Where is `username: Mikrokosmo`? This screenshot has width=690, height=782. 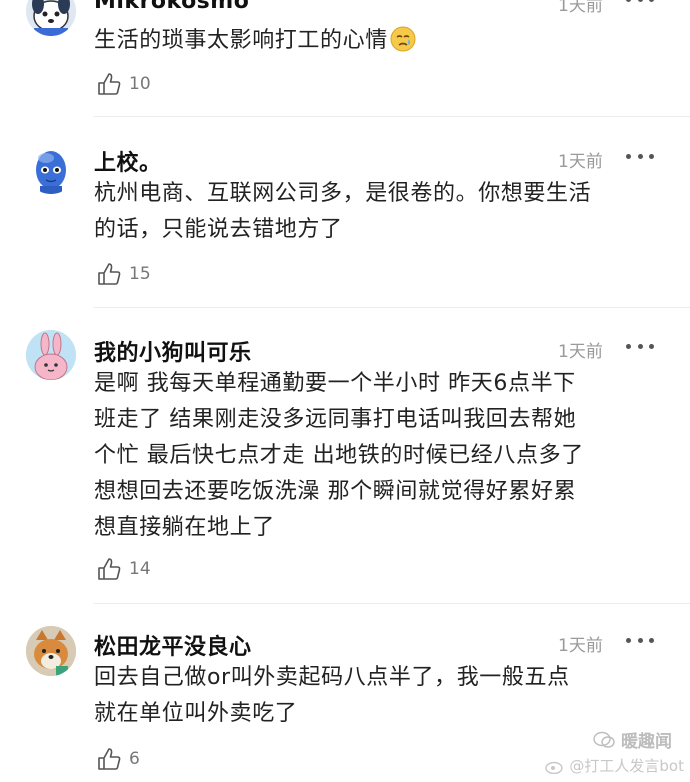
username: Mikrokosmo is located at coordinates (171, 7).